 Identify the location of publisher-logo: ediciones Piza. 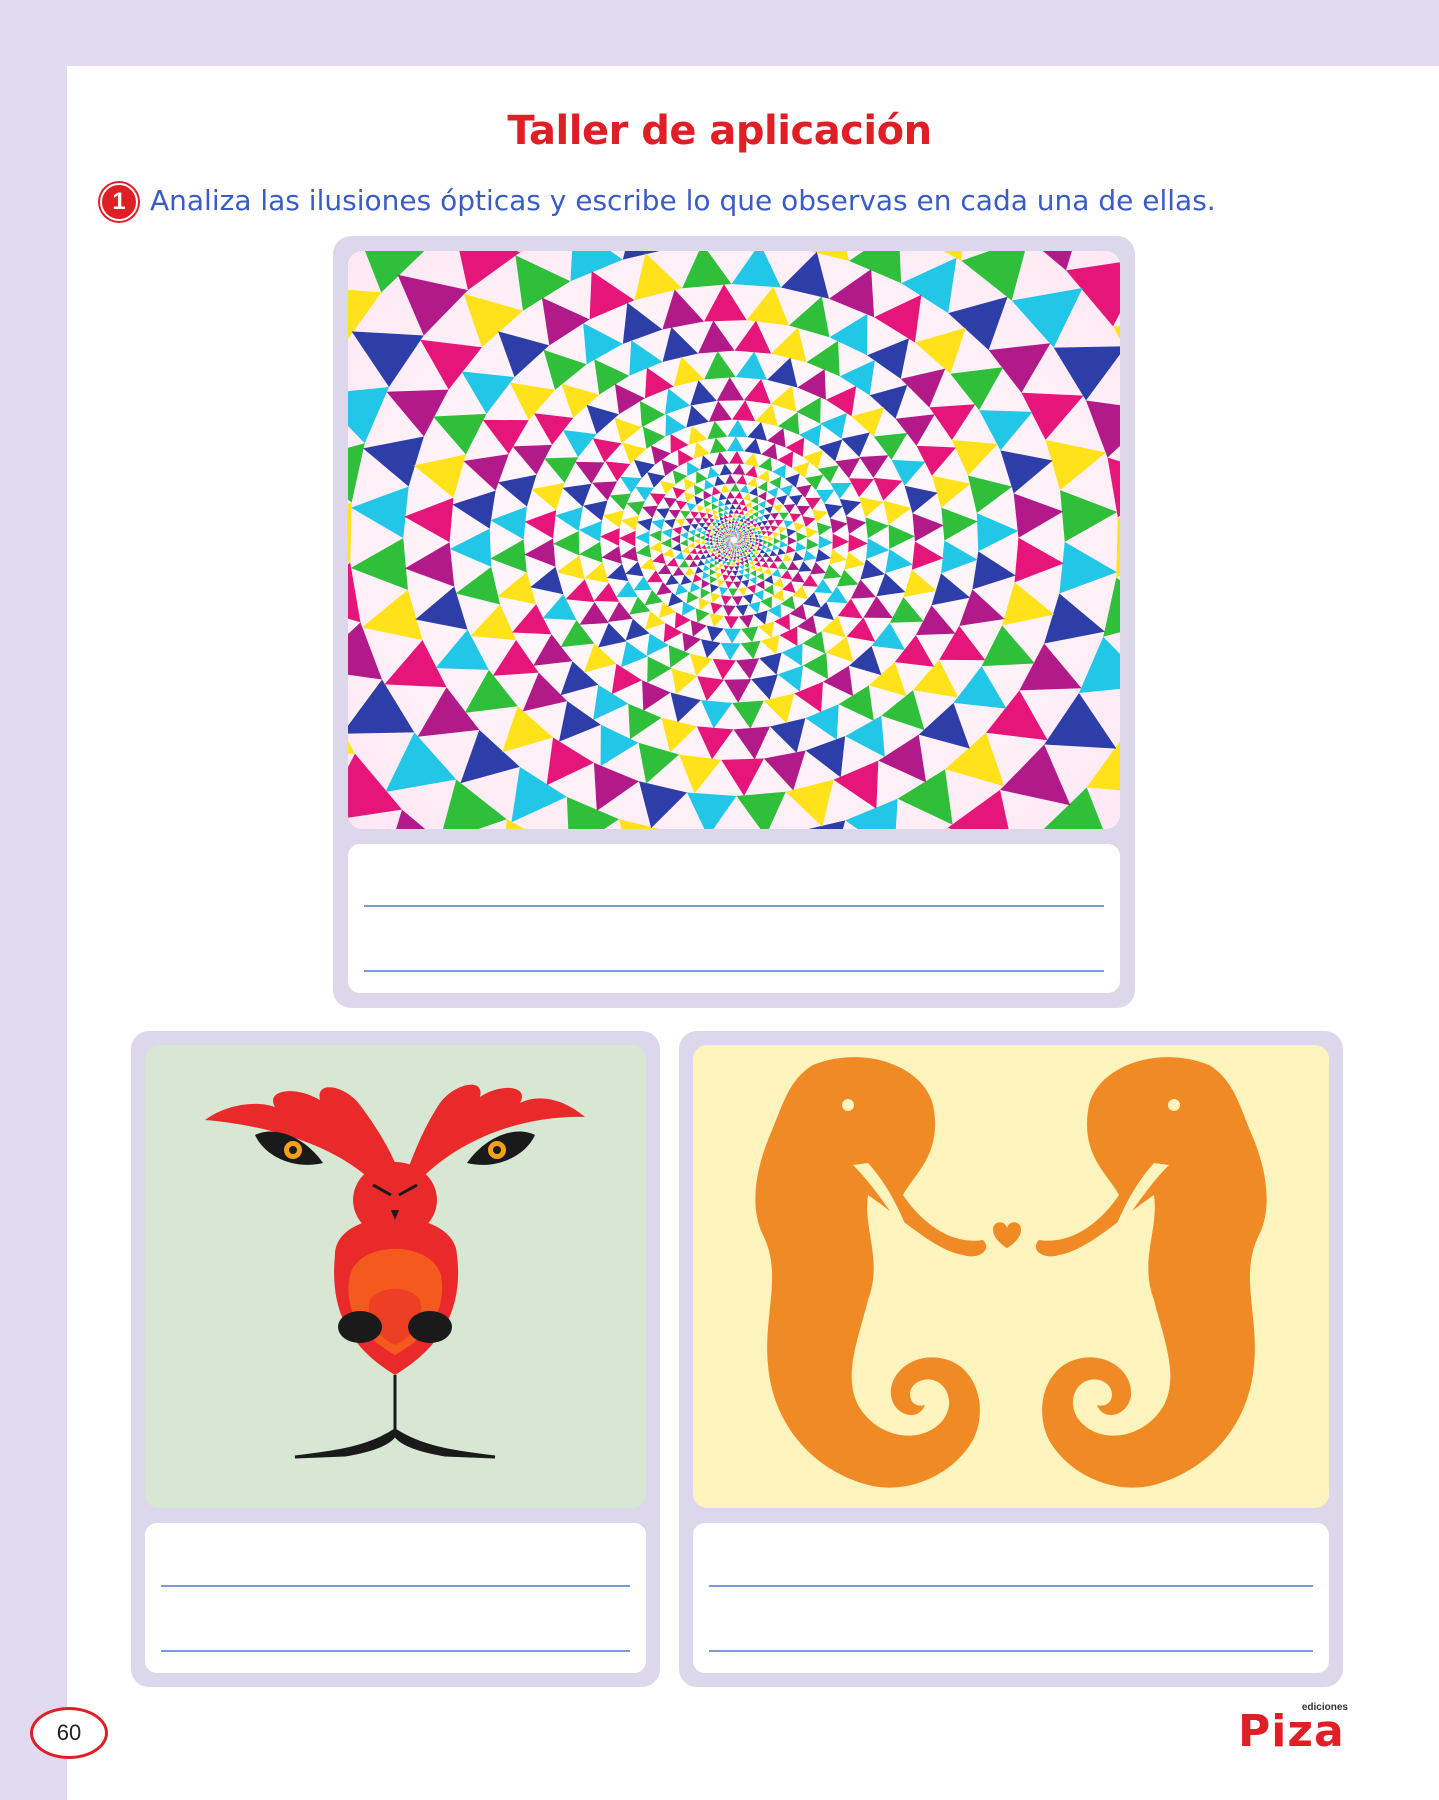
(1293, 1730).